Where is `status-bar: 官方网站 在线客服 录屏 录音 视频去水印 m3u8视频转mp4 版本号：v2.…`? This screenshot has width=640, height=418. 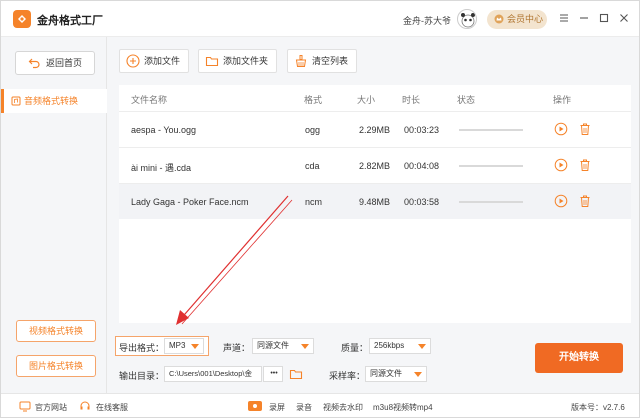
status-bar: 官方网站 在线客服 录屏 录音 视频去水印 m3u8视频转mp4 版本号：v2.… is located at coordinates (320, 405).